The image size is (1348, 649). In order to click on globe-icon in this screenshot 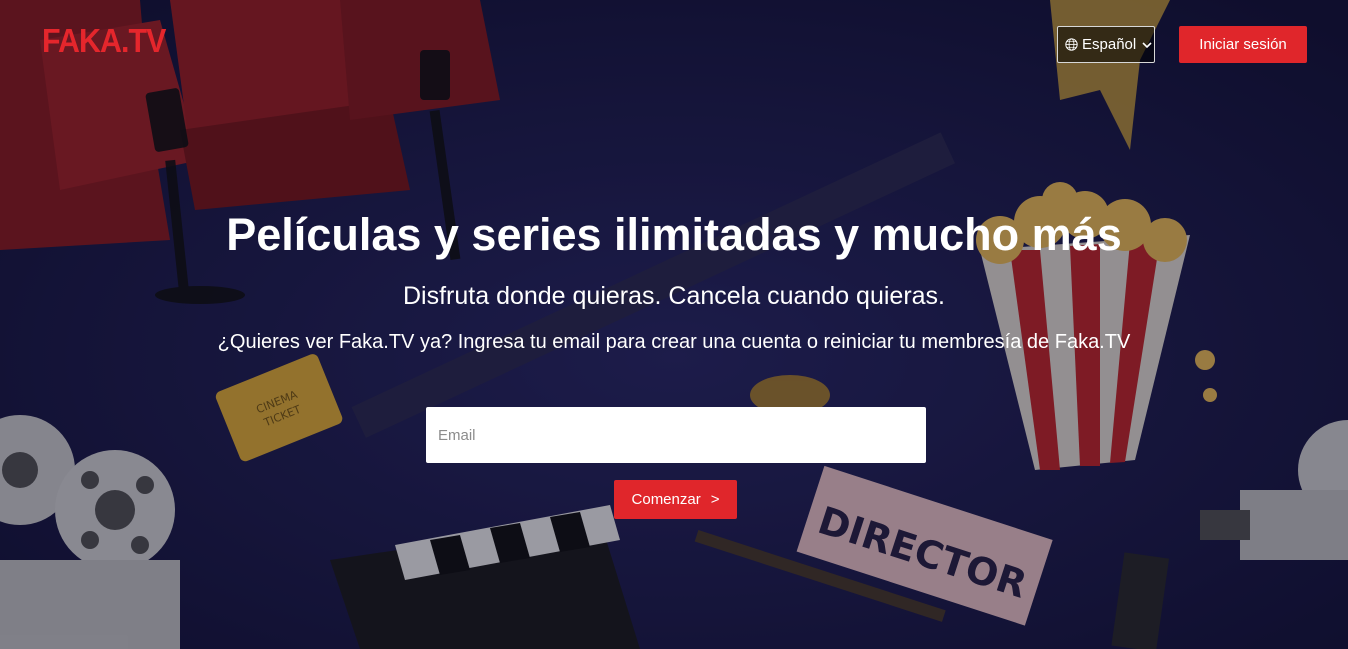, I will do `click(1071, 44)`.